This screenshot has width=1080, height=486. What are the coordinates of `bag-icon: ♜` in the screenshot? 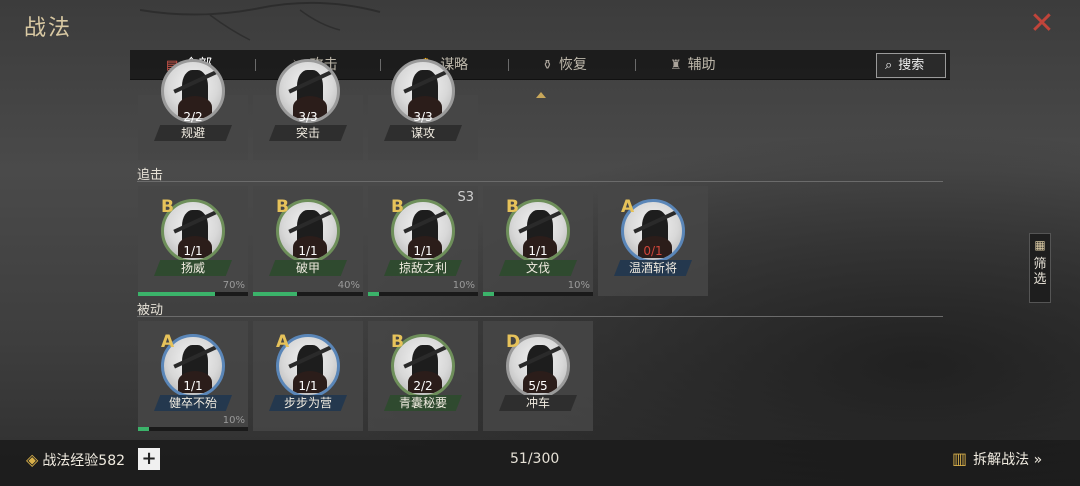 It's located at (676, 65).